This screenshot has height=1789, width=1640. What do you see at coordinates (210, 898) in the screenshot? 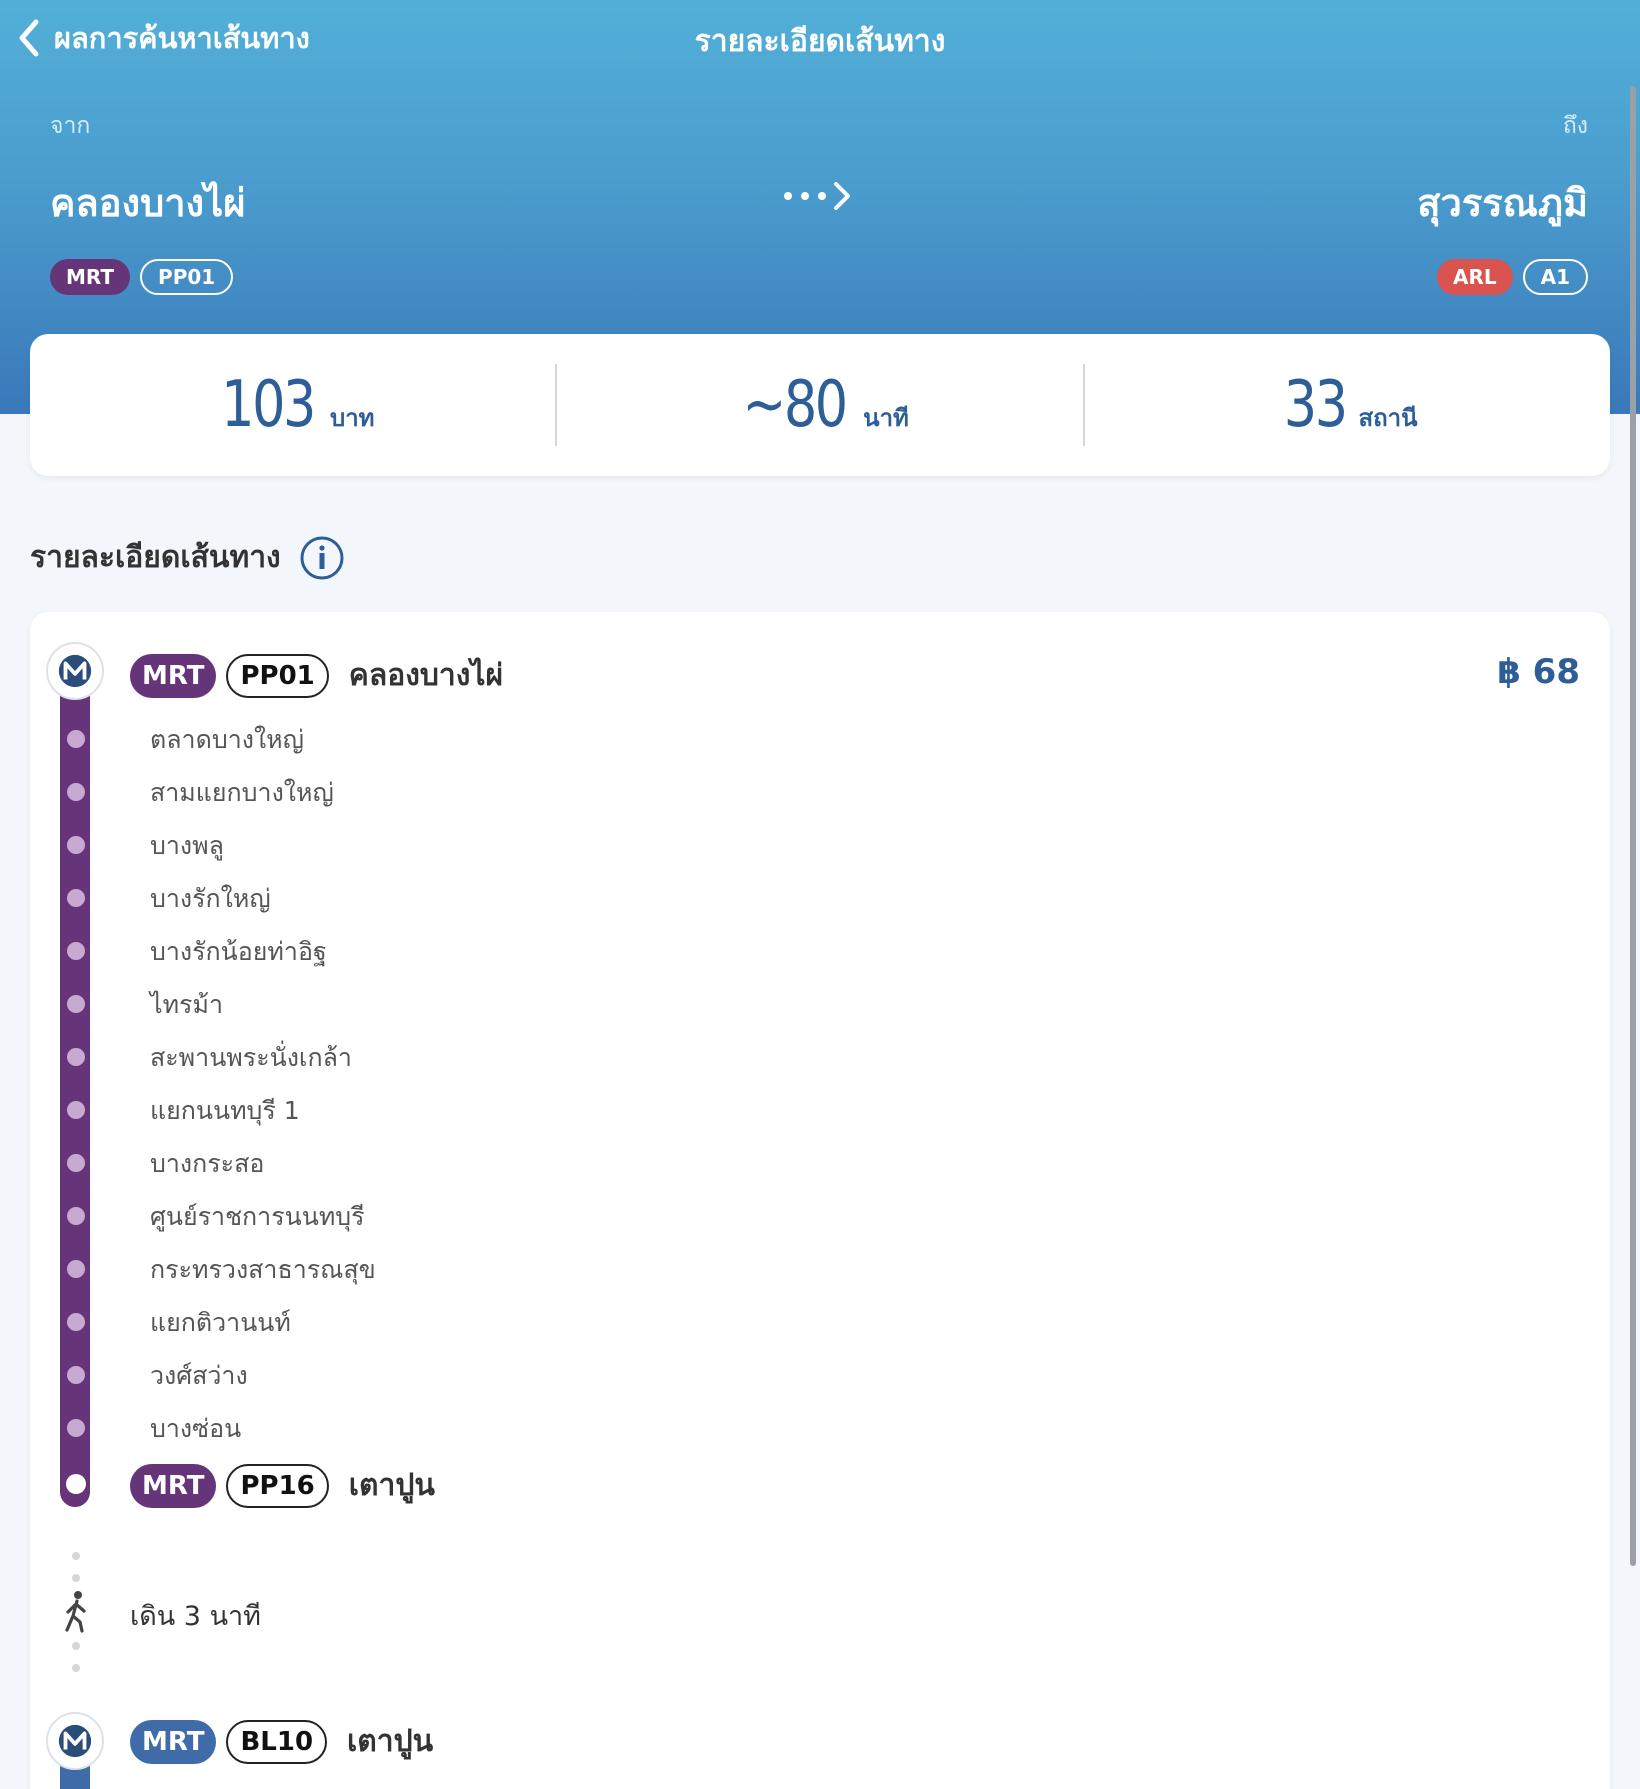
I see `stop-name: บางรักใหญ่` at bounding box center [210, 898].